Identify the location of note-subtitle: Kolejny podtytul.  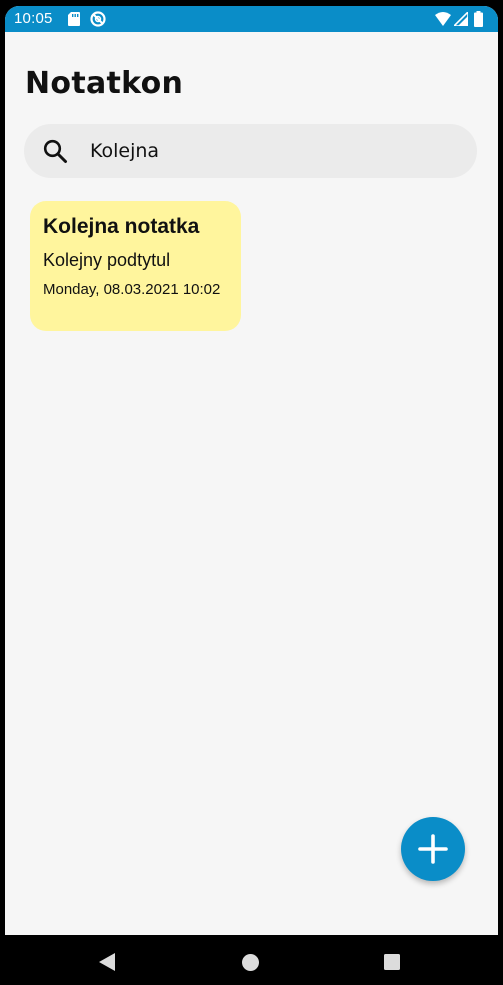
(107, 260).